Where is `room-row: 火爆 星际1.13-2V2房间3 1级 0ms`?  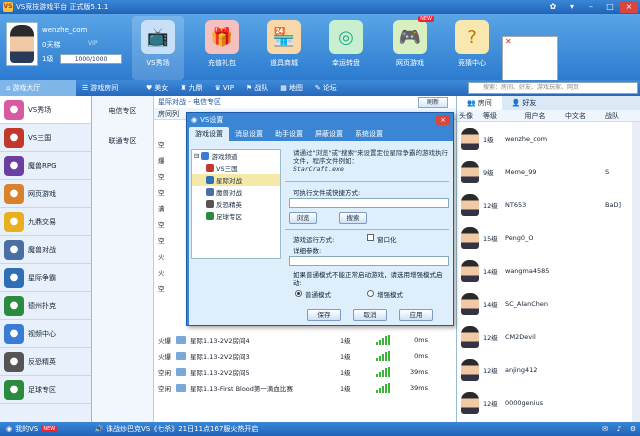
room-row: 火爆 星际1.13-2V2房间3 1级 0ms is located at coordinates (305, 356).